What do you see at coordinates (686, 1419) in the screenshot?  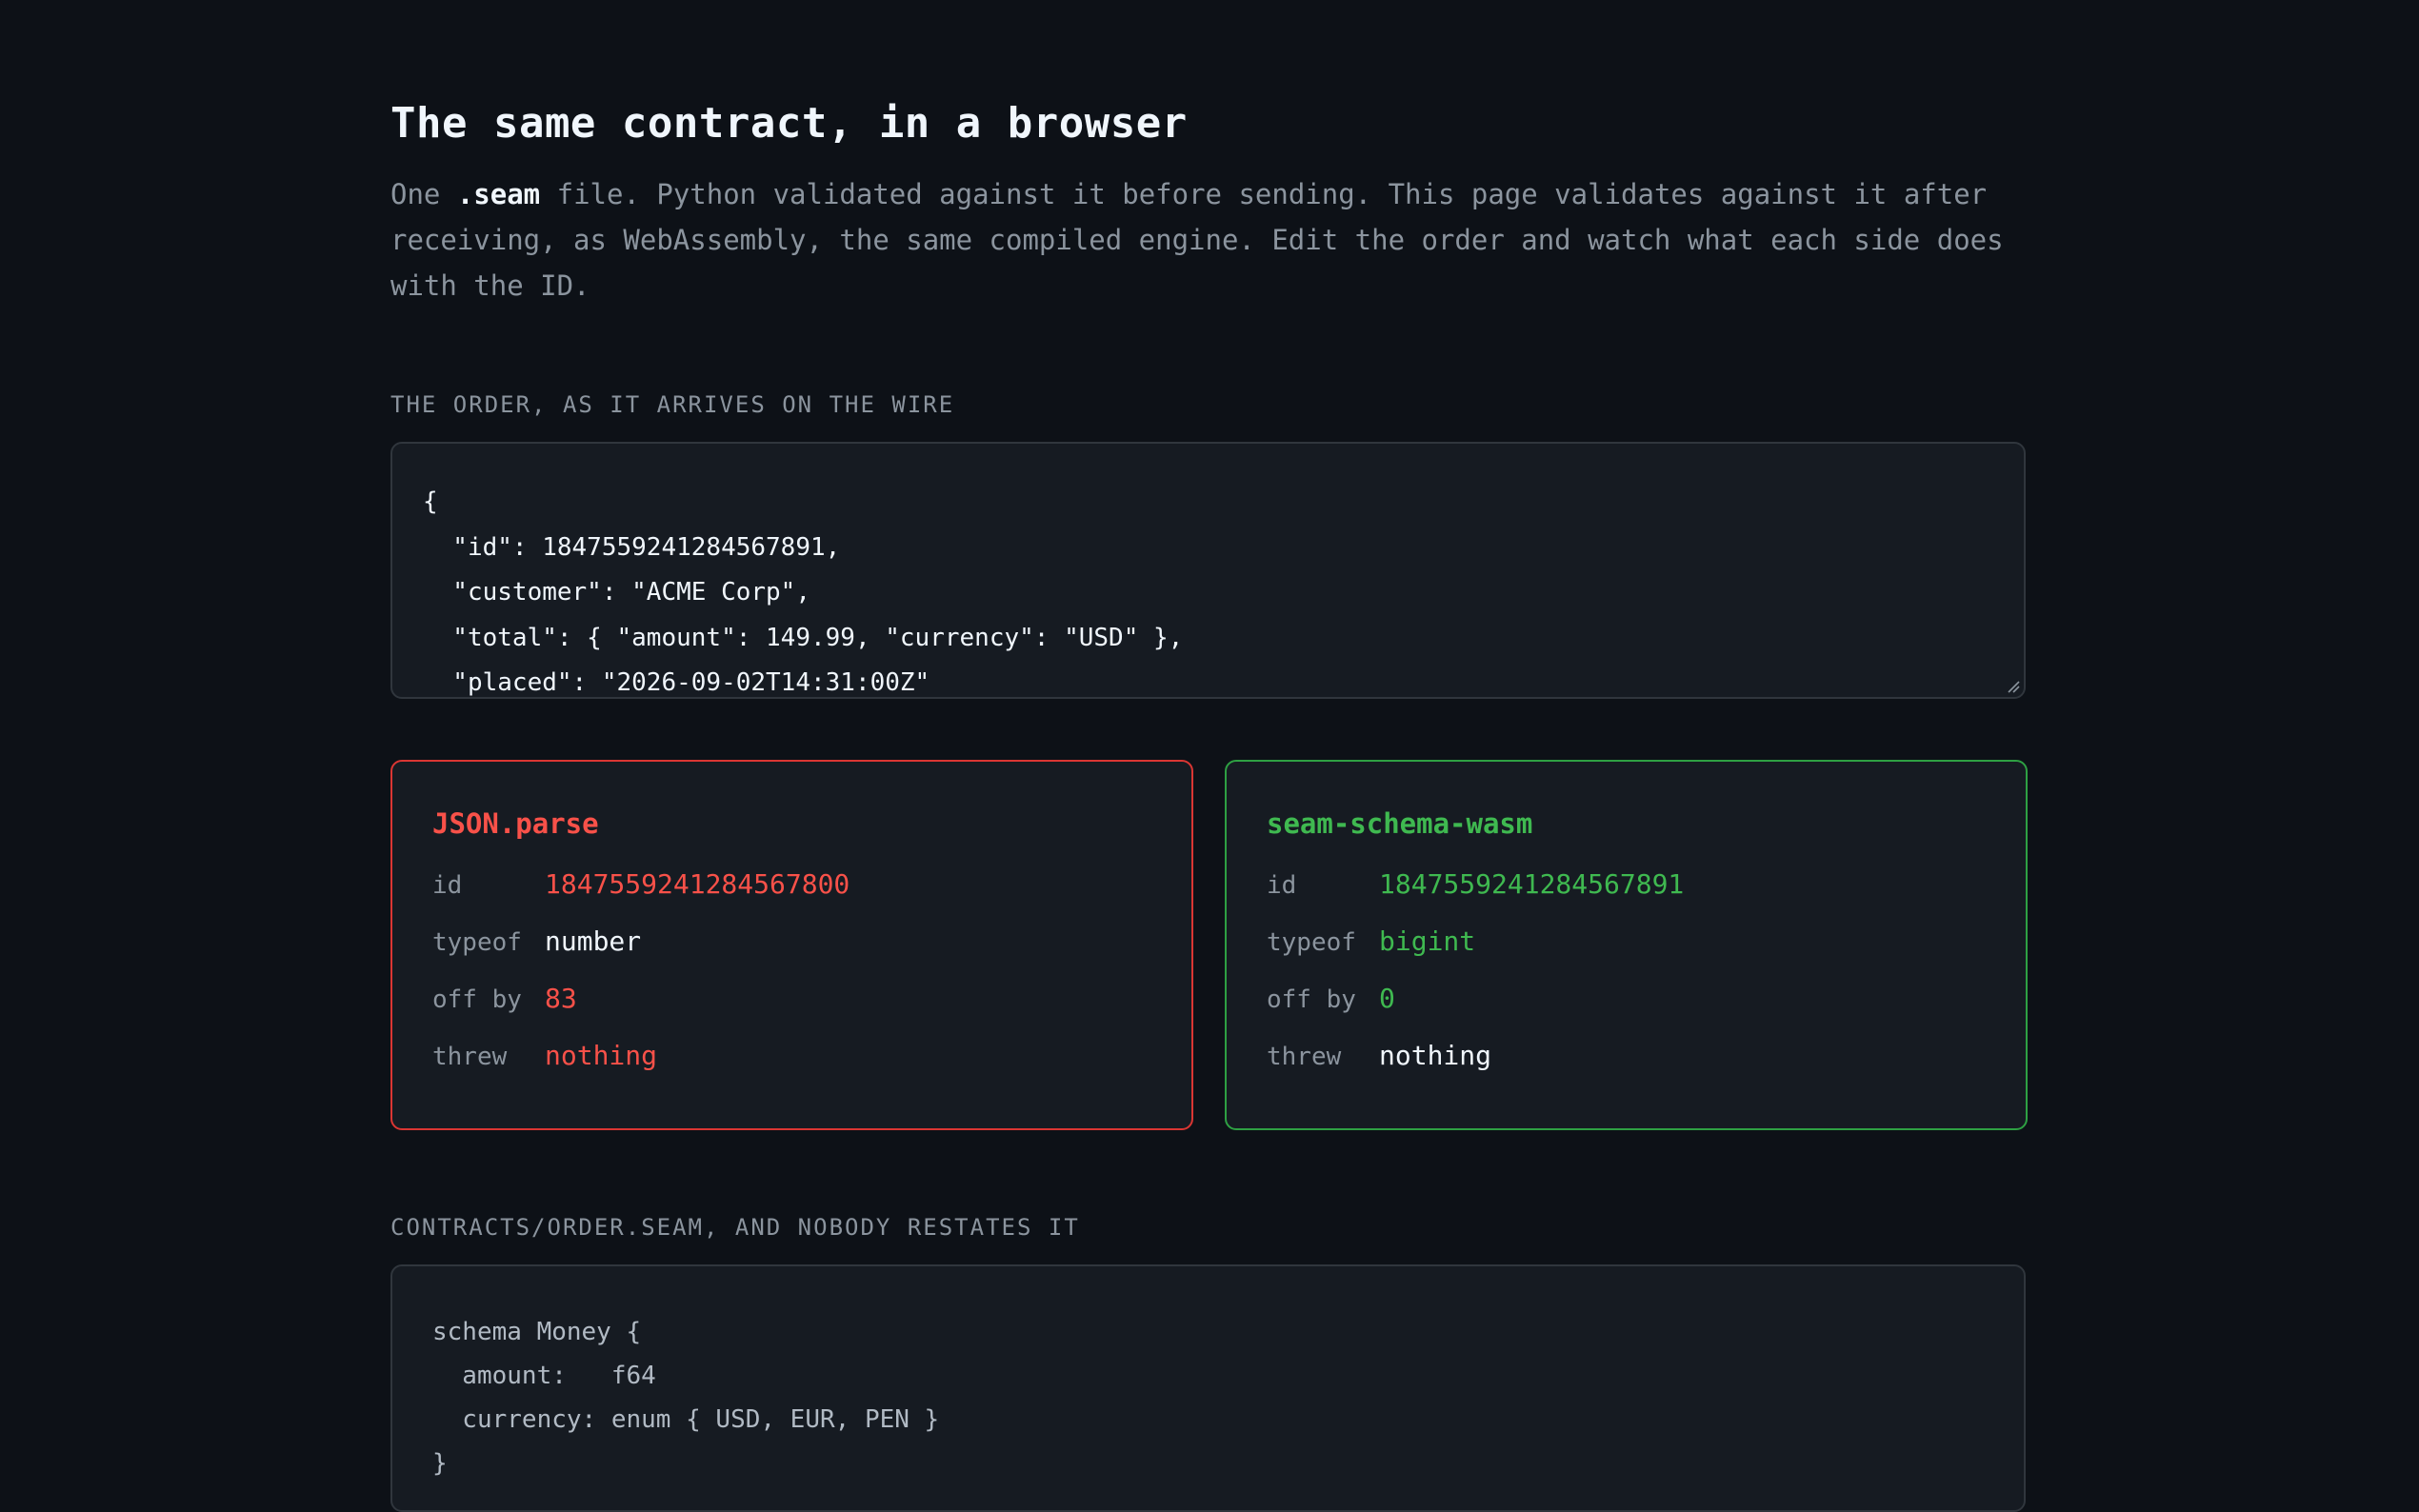 I see `code-line: currency: enum { USD, EUR, PEN }` at bounding box center [686, 1419].